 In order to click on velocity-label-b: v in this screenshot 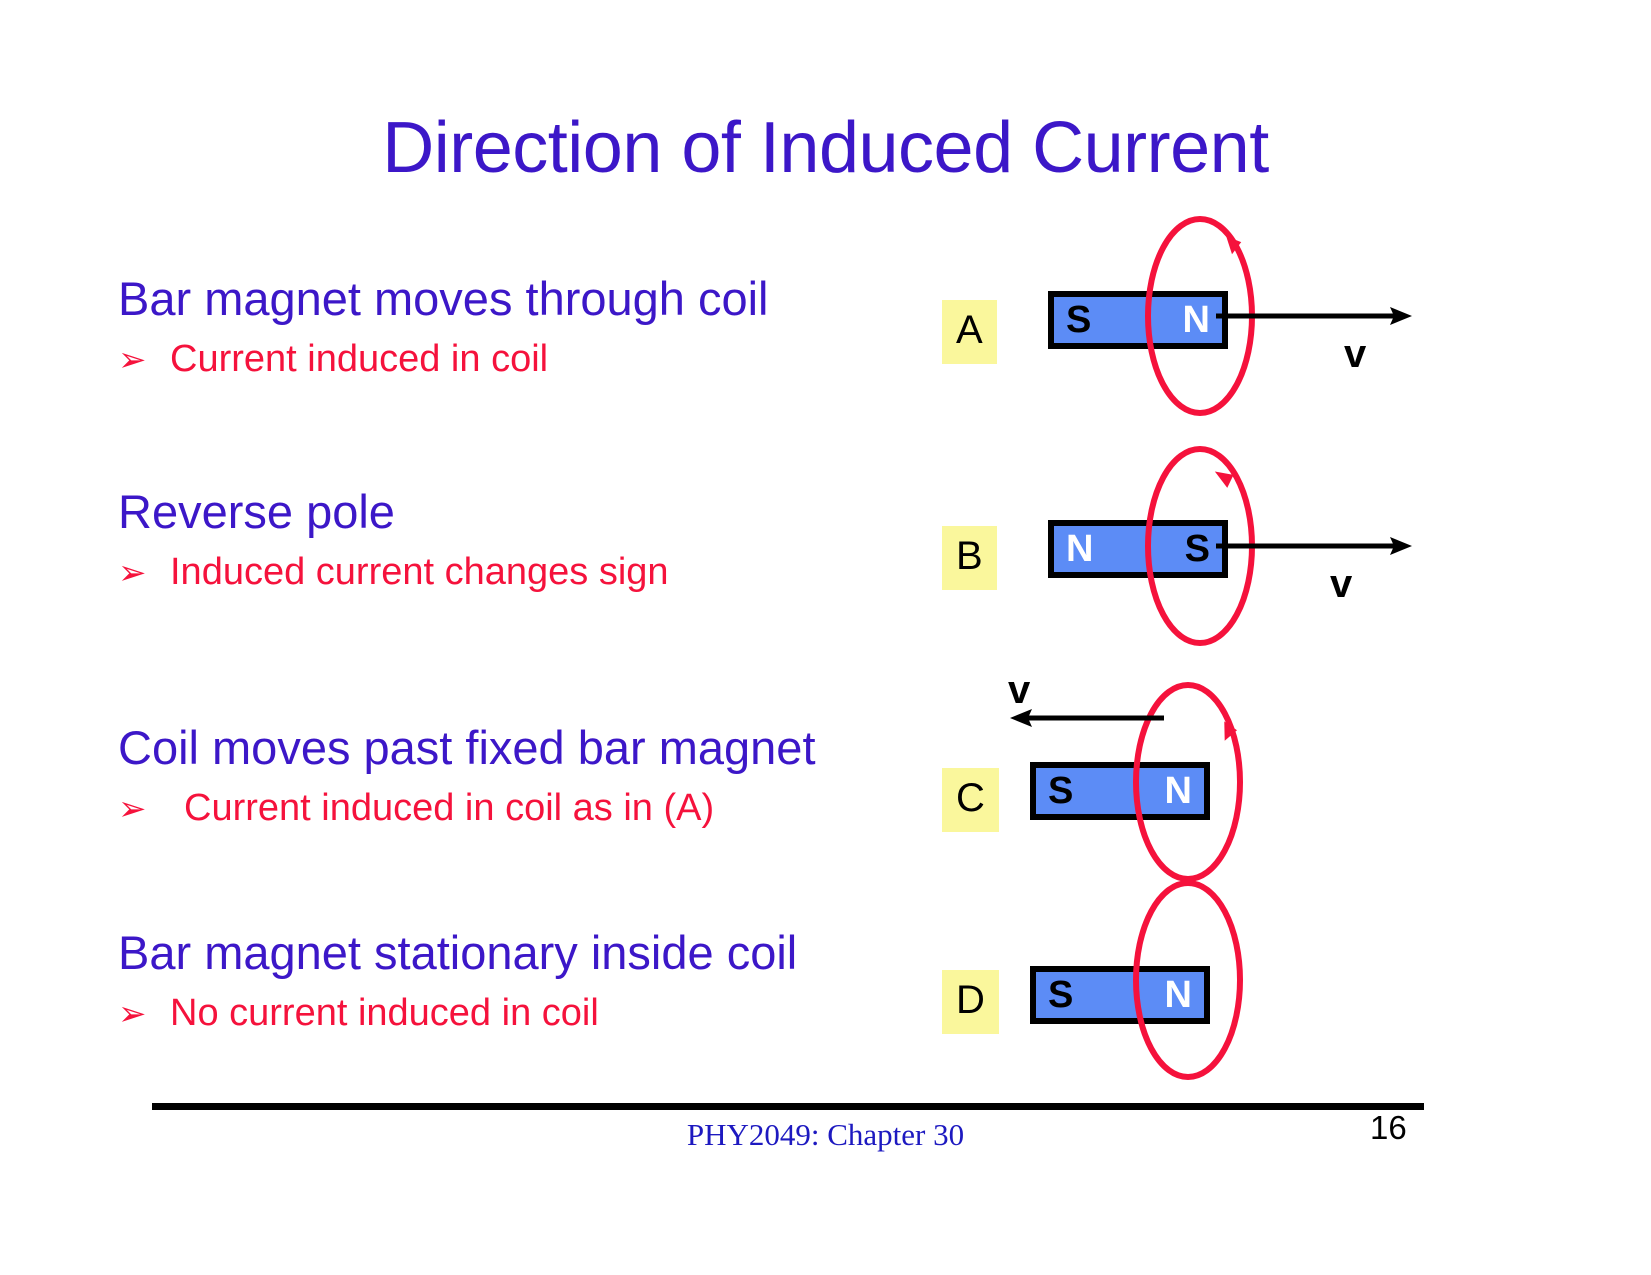, I will do `click(1341, 584)`.